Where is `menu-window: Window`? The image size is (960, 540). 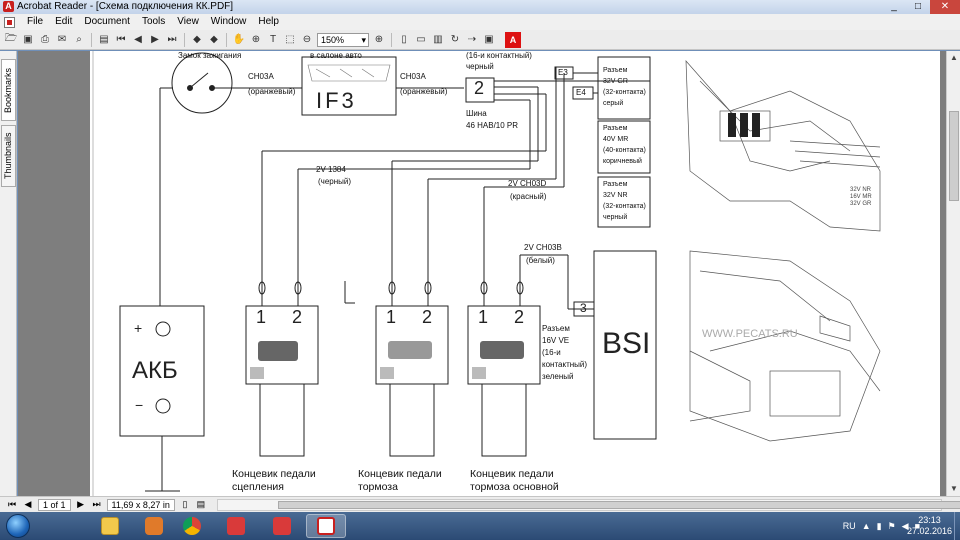
menu-window: Window is located at coordinates (229, 22).